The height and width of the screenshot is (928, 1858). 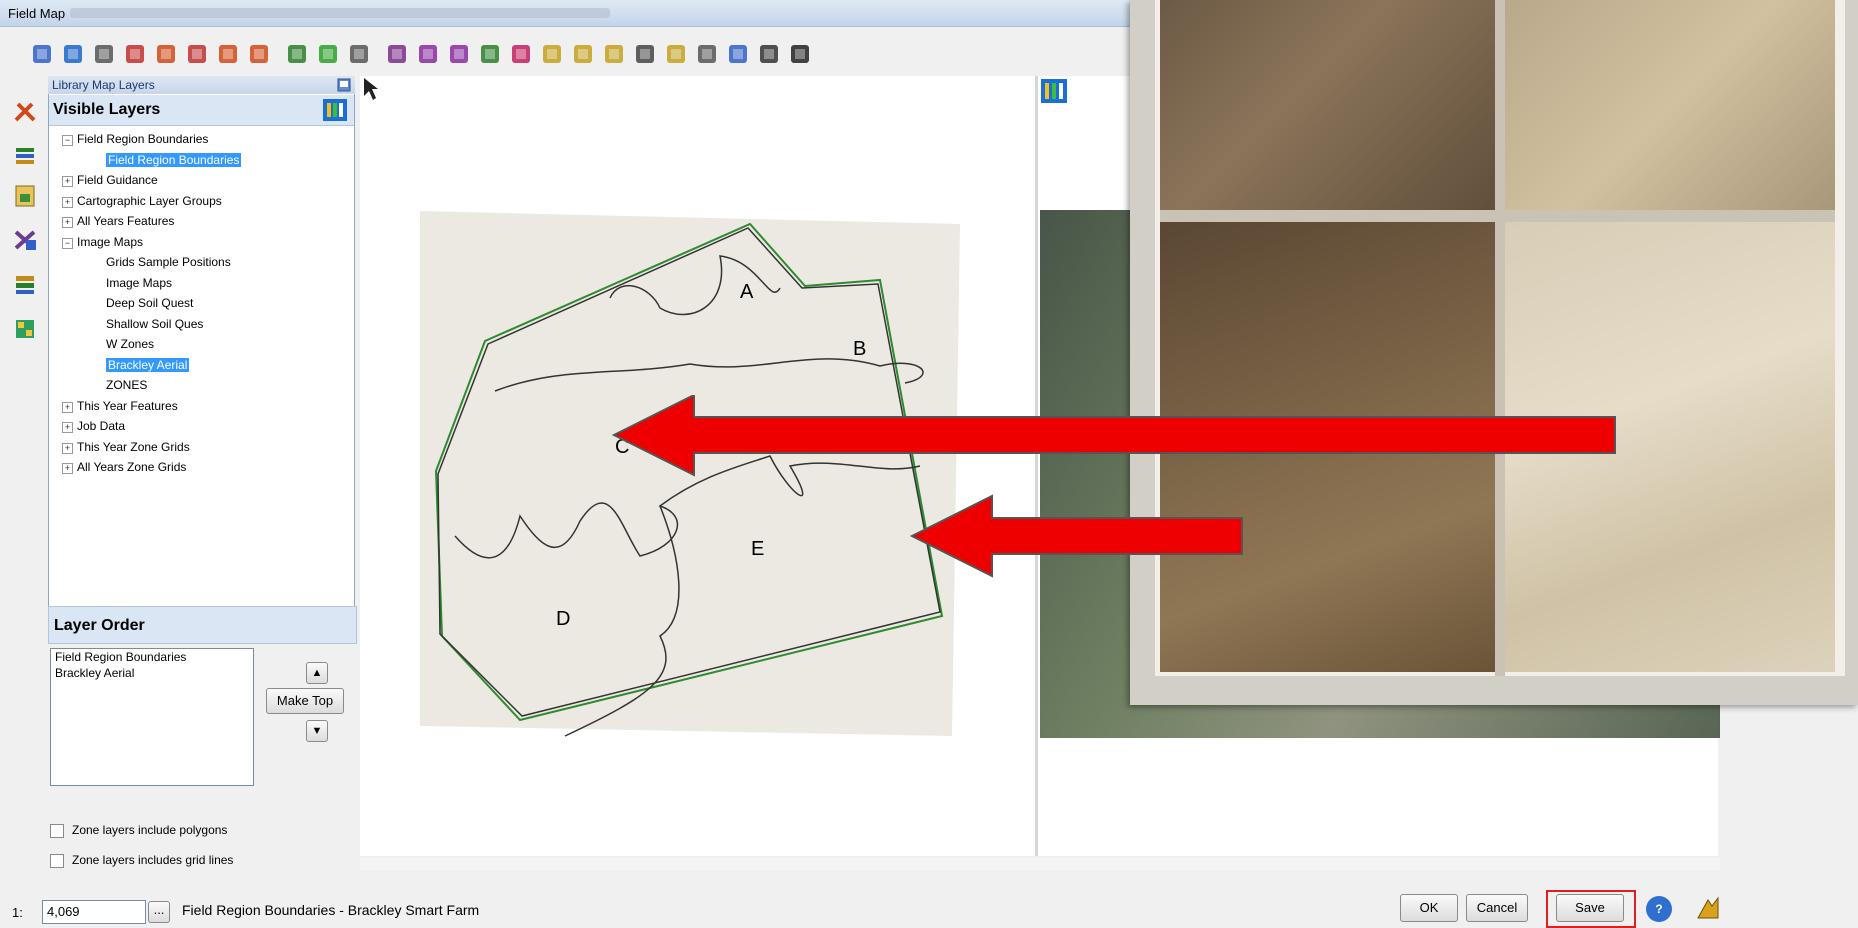 What do you see at coordinates (428, 54) in the screenshot?
I see `add-point-icon` at bounding box center [428, 54].